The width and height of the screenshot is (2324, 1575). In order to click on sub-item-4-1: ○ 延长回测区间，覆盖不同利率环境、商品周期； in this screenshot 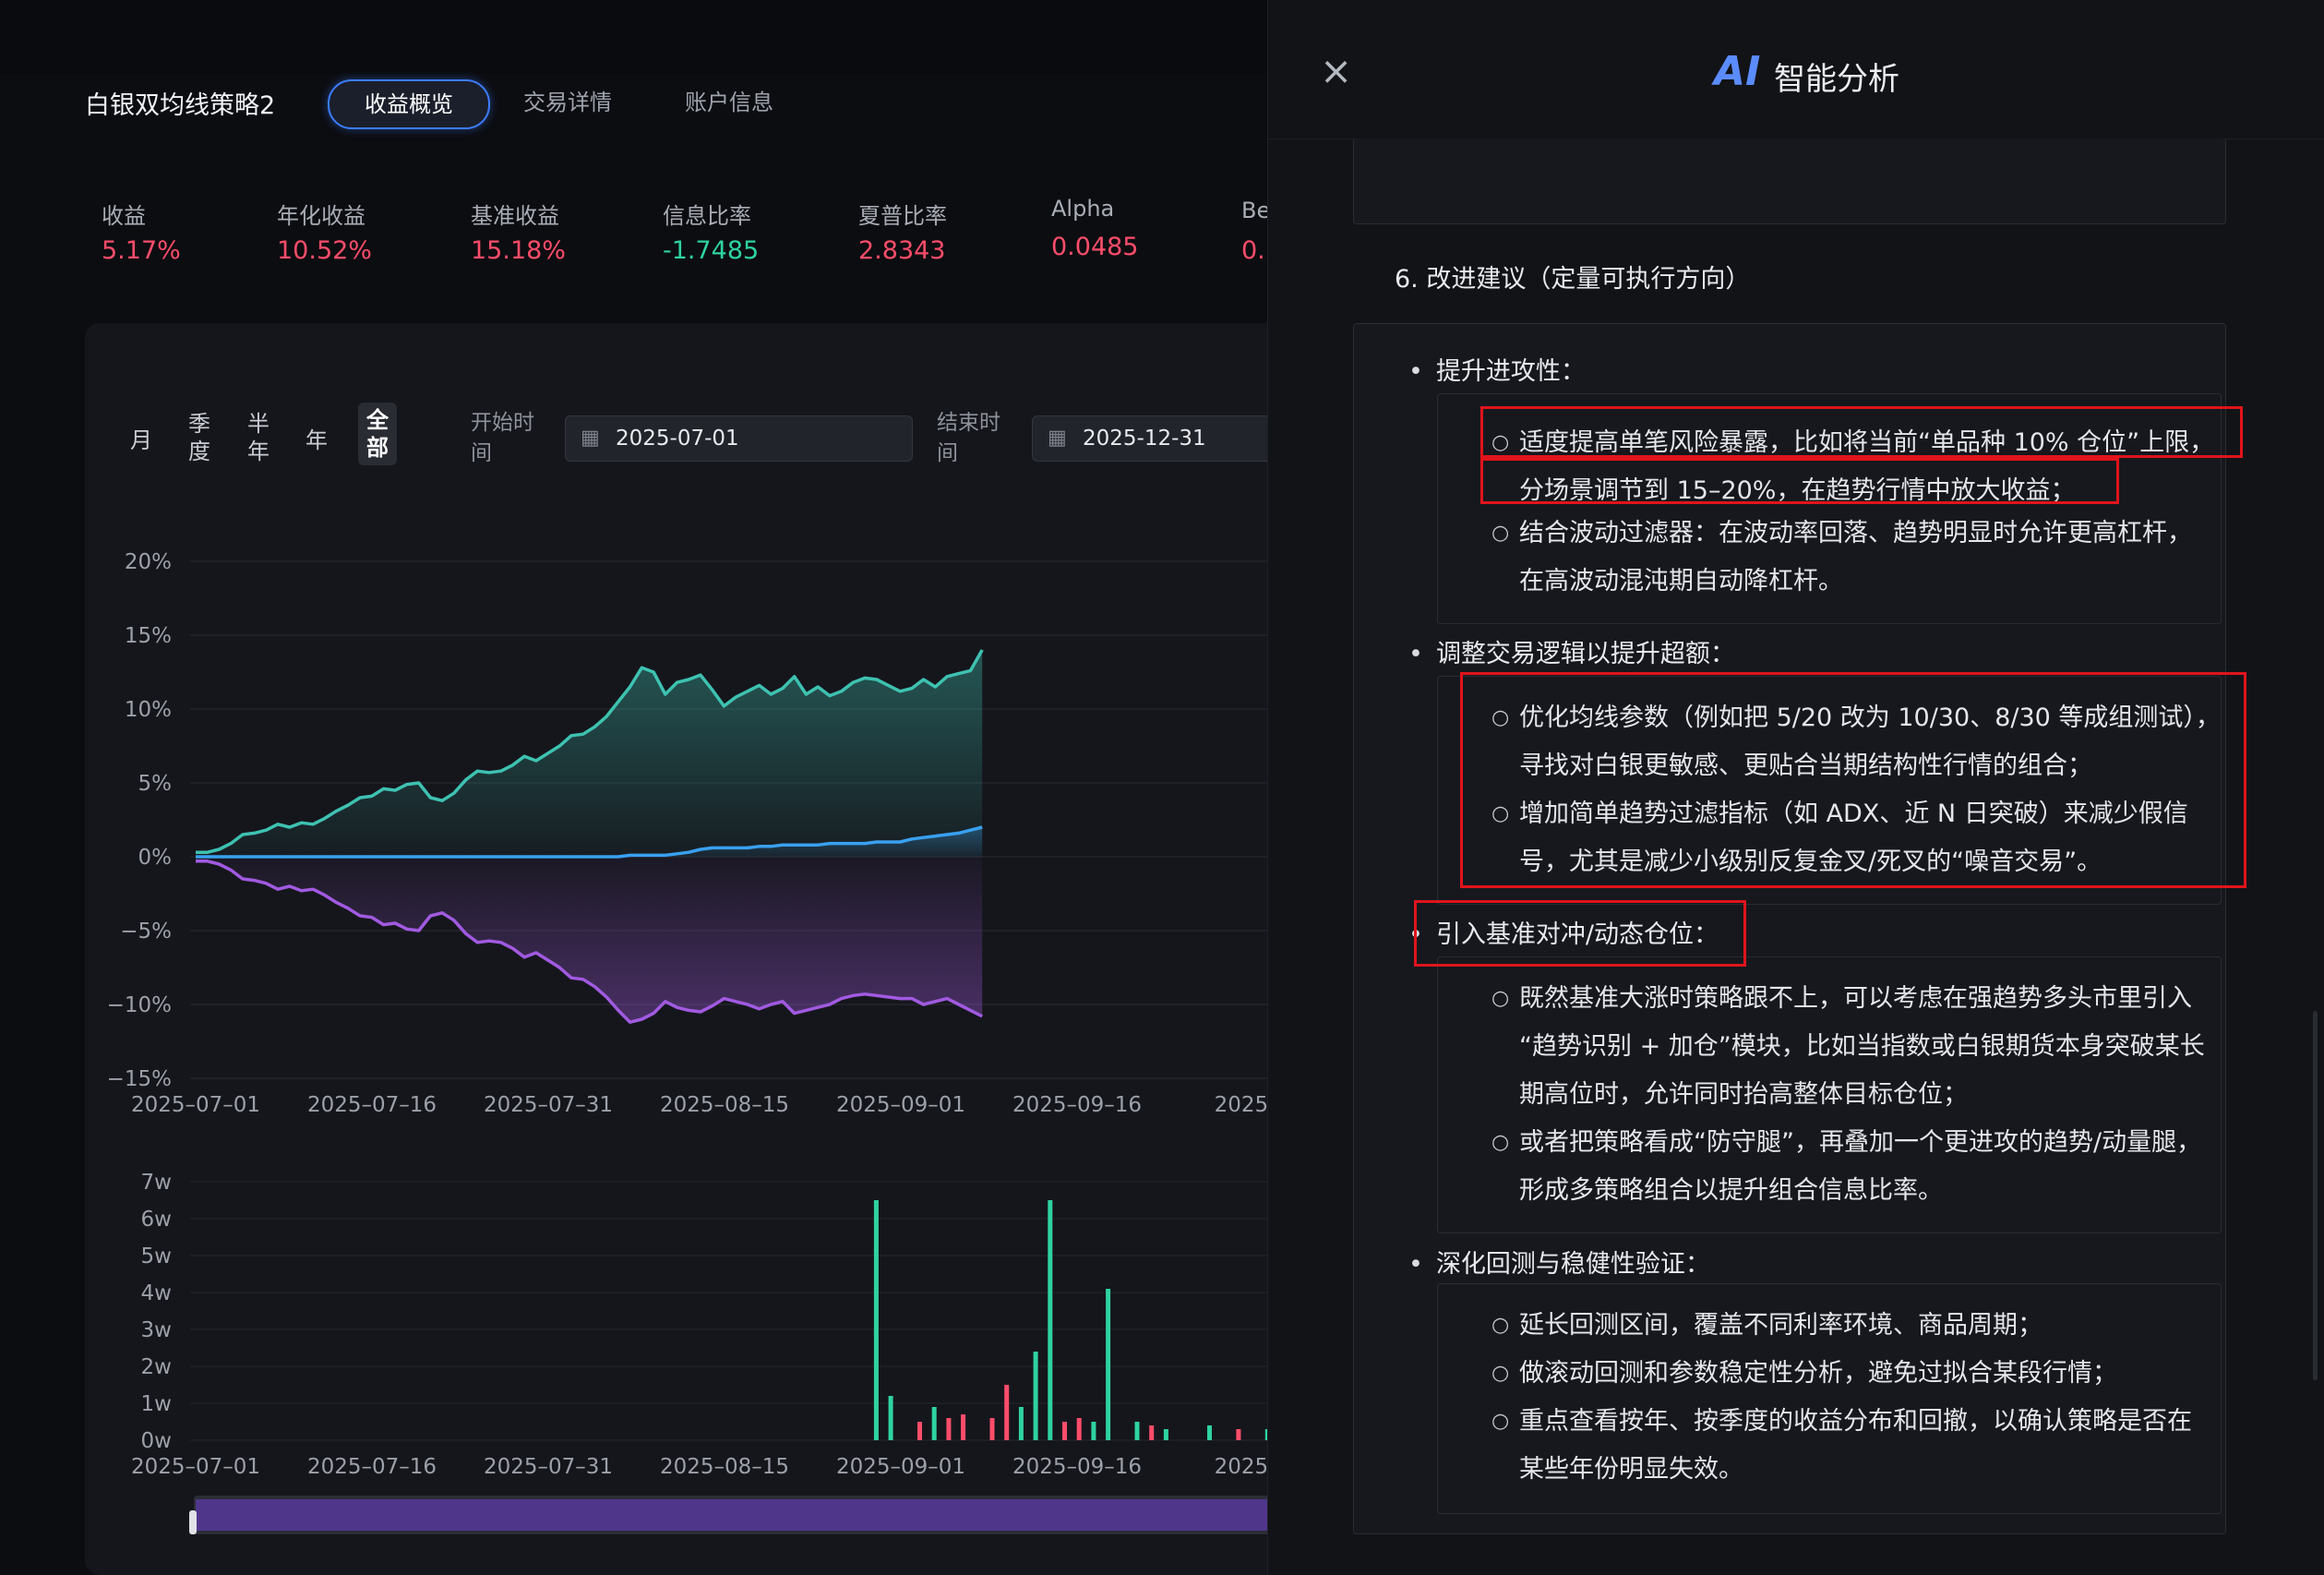, I will do `click(1766, 1326)`.